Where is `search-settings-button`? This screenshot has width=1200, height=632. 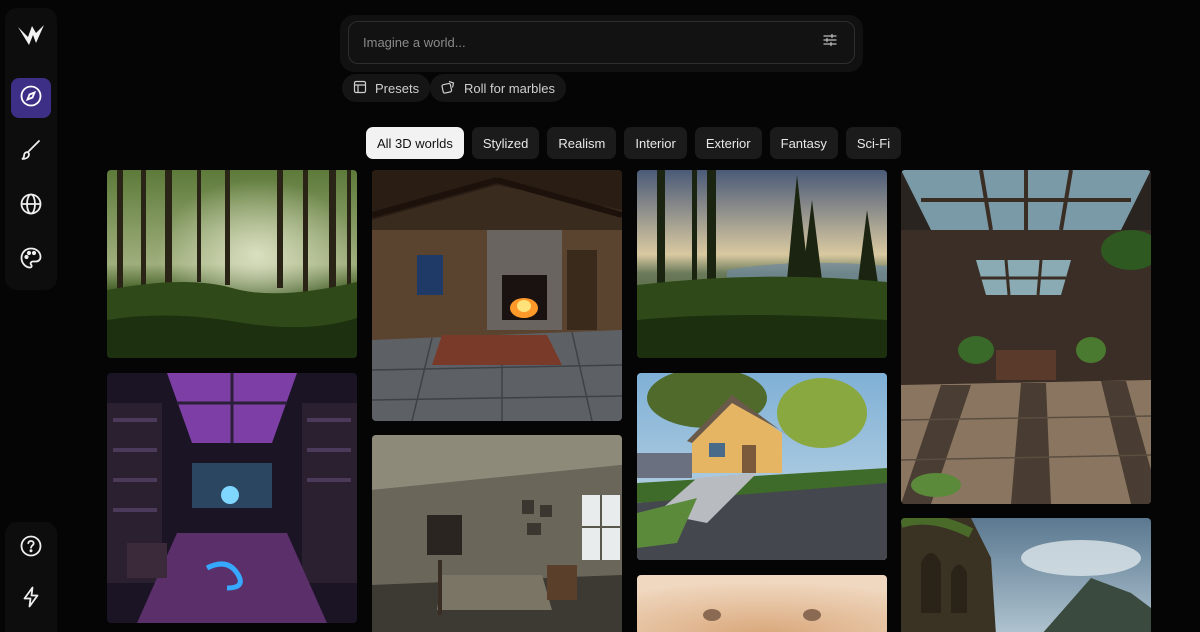
search-settings-button is located at coordinates (830, 43).